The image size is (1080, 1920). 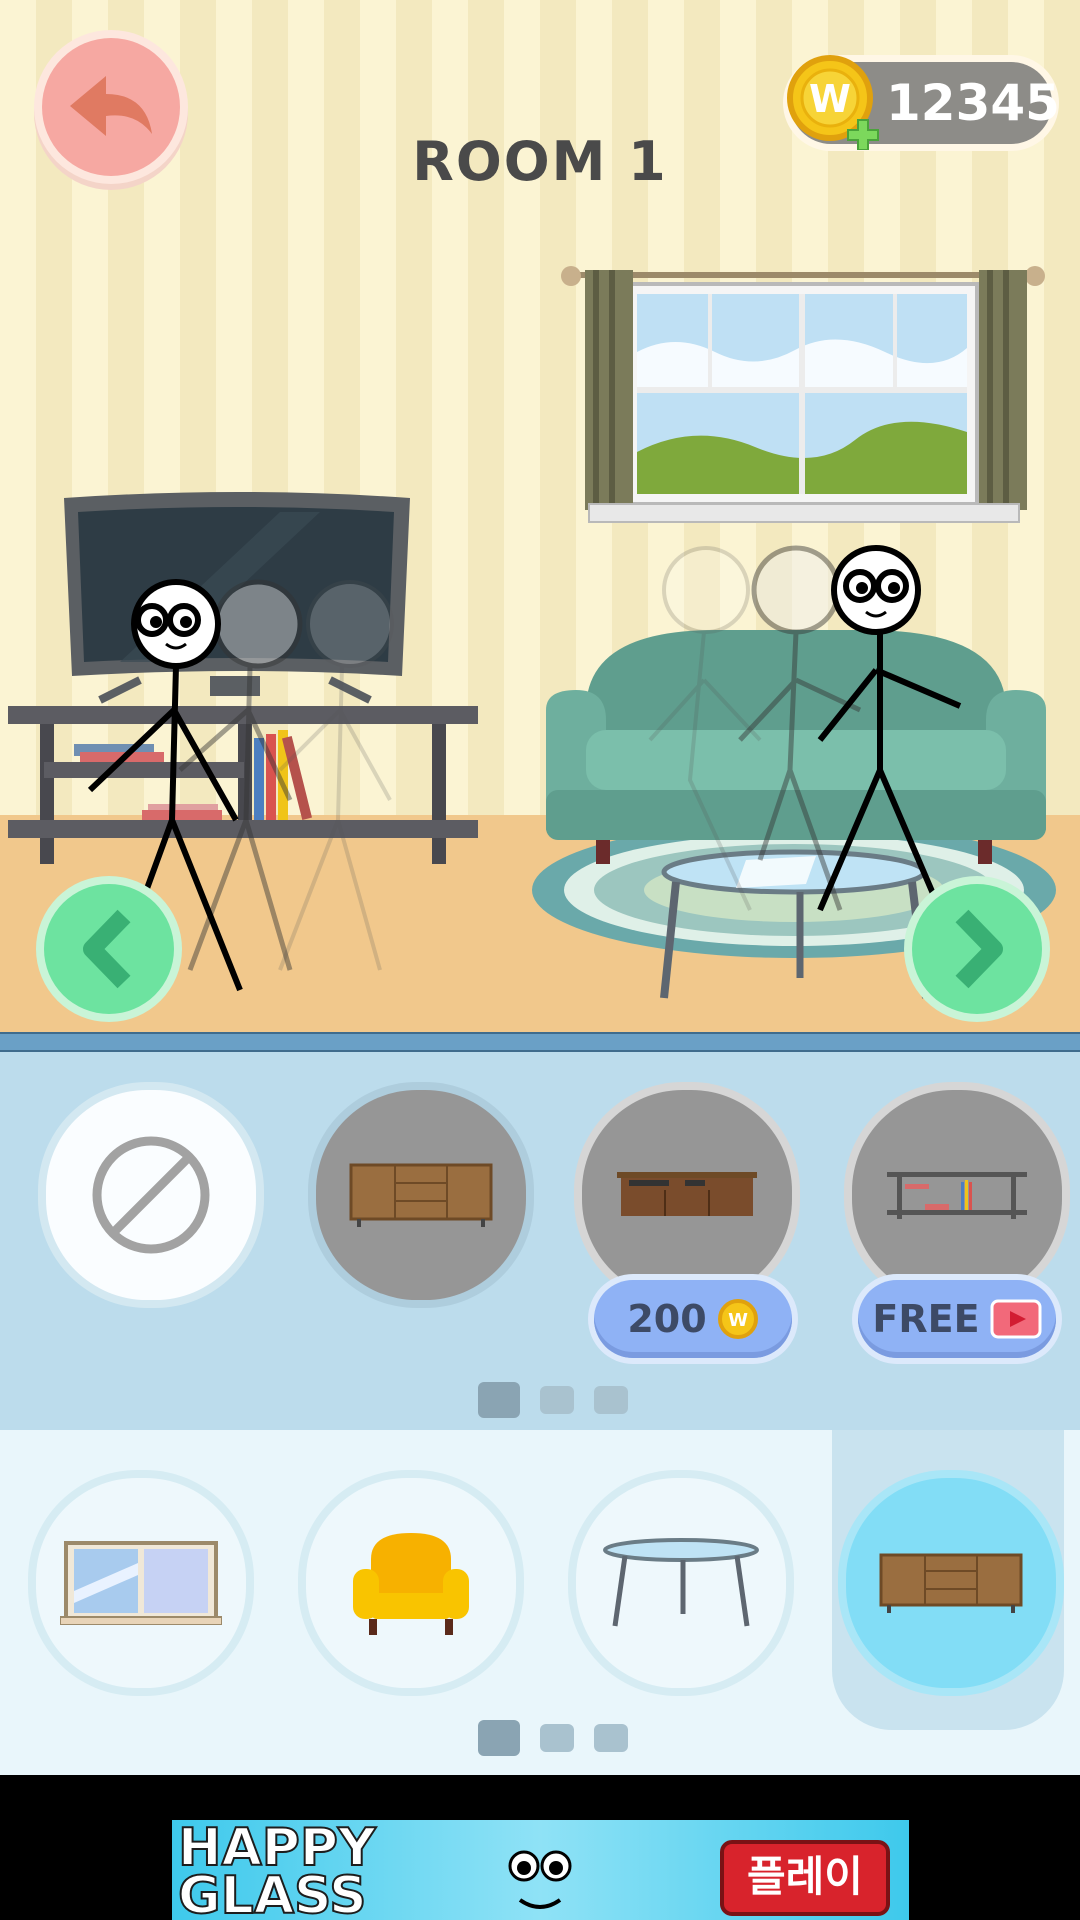 I want to click on style-page-indicator, so click(x=553, y=1400).